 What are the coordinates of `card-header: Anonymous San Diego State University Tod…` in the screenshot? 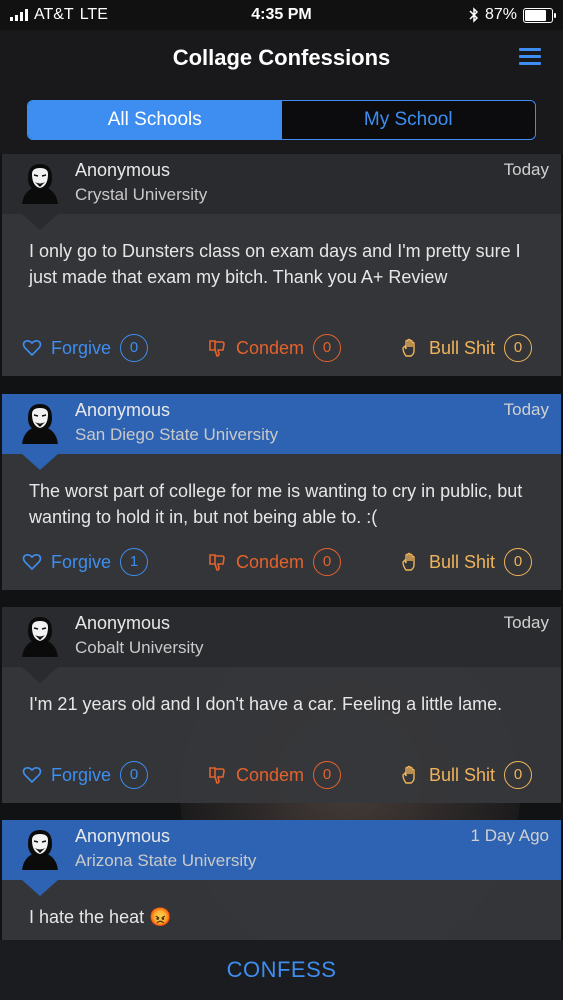 It's located at (281, 424).